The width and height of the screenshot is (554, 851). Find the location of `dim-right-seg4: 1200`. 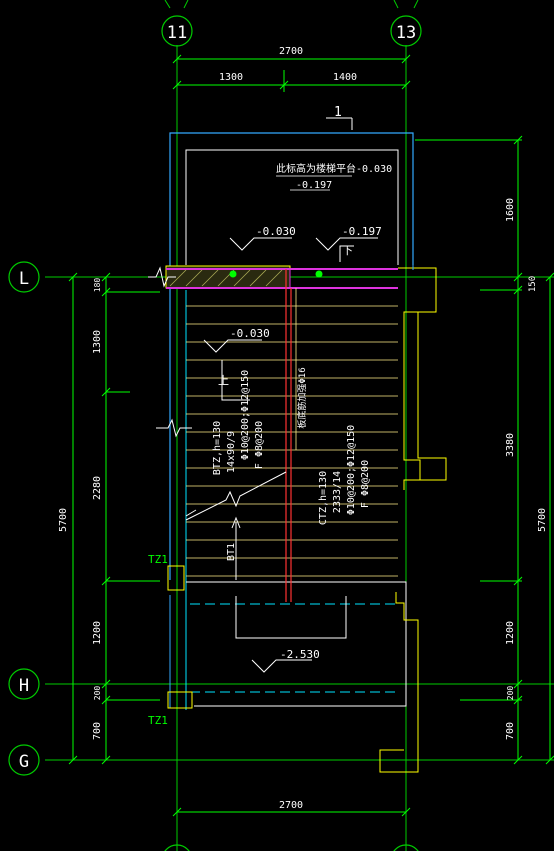

dim-right-seg4: 1200 is located at coordinates (510, 633).